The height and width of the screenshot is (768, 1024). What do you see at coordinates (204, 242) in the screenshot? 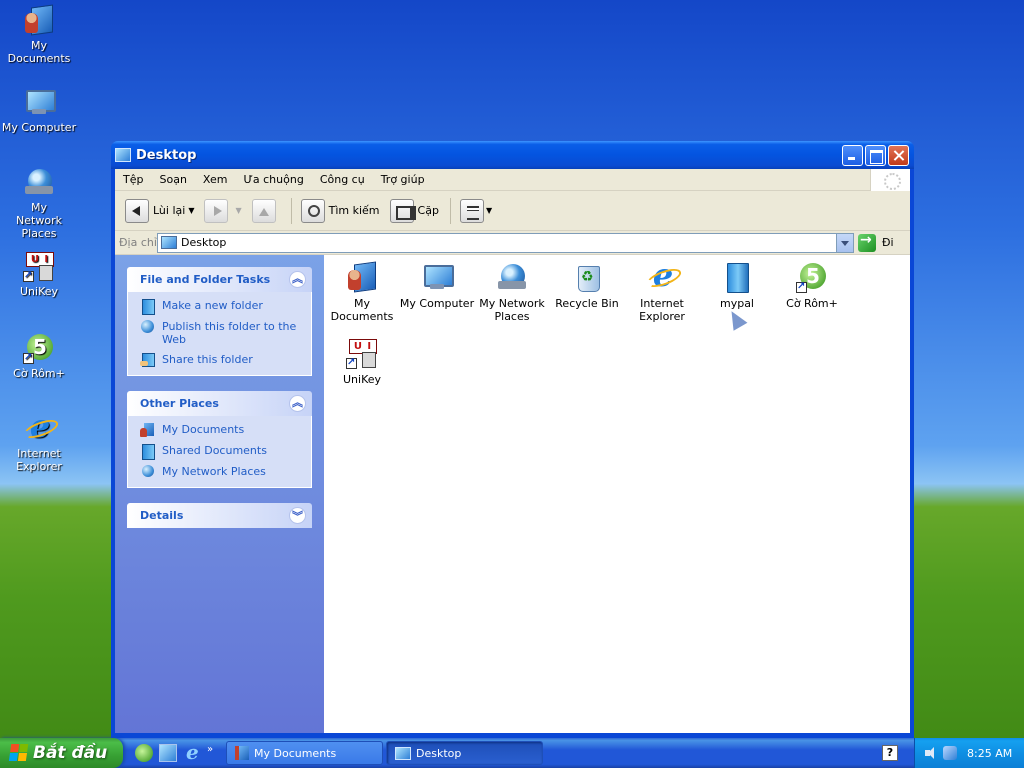
I see `address-value: Desktop` at bounding box center [204, 242].